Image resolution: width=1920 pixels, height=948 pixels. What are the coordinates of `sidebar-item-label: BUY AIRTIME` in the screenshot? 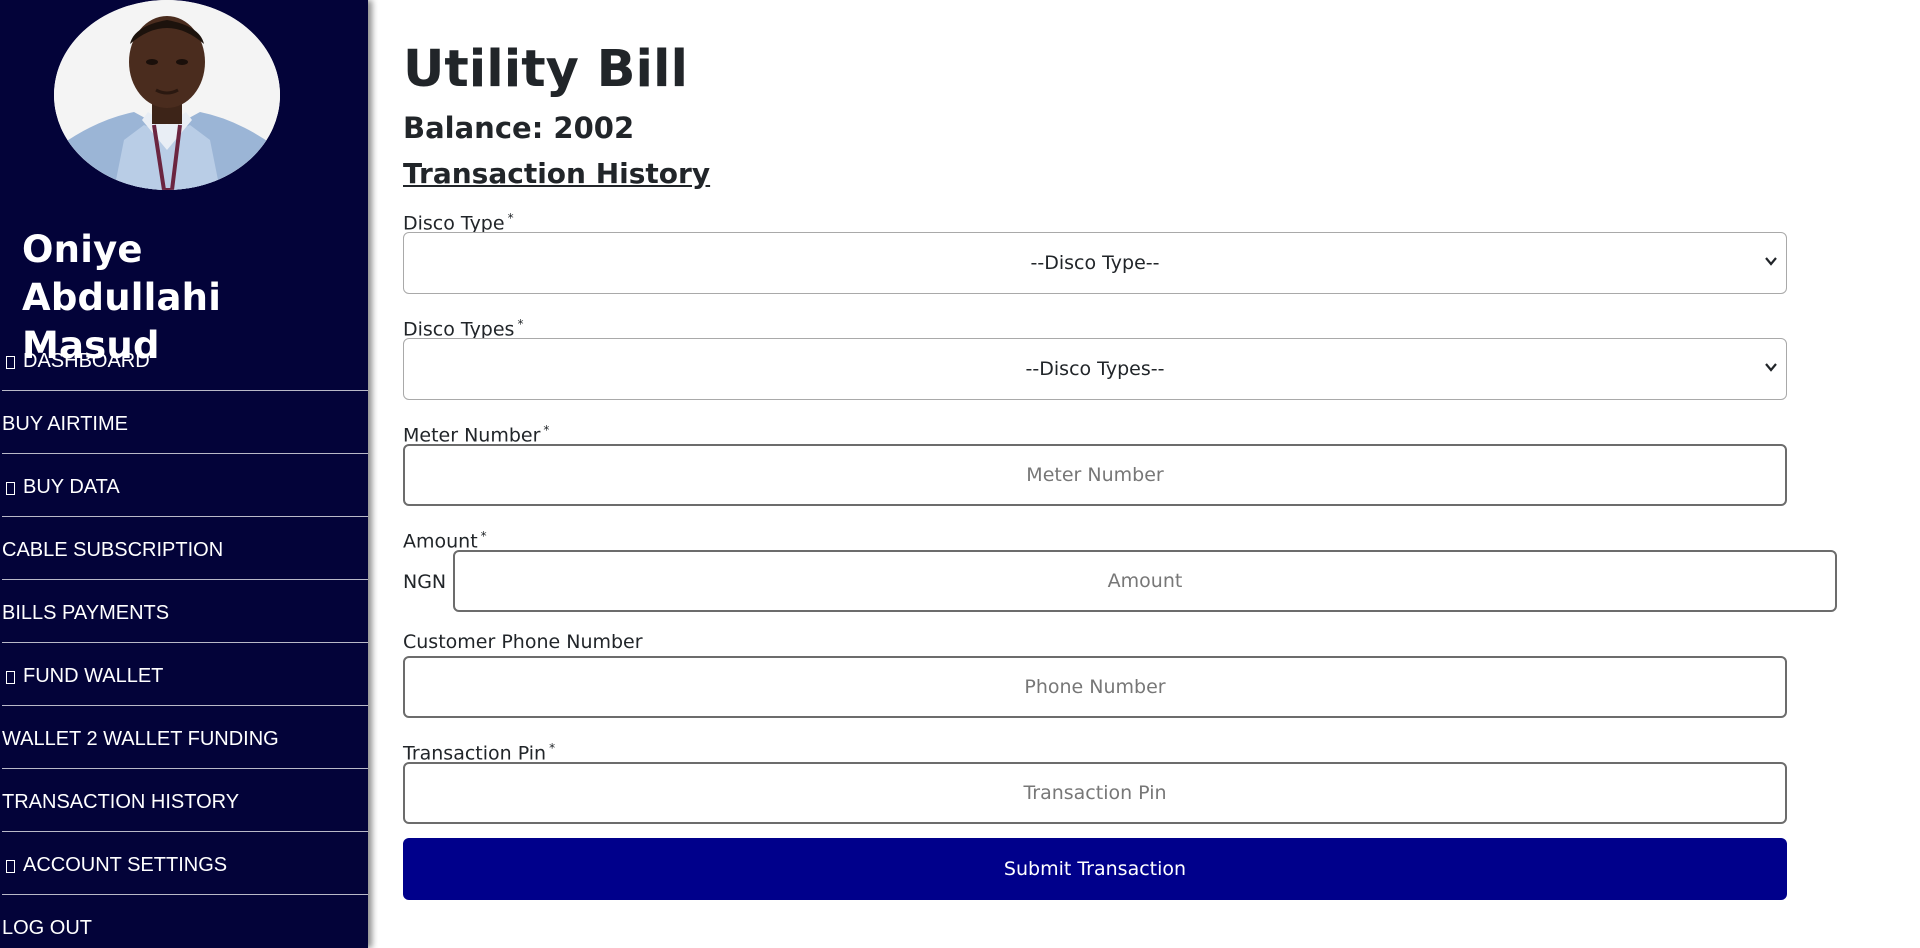 It's located at (65, 423).